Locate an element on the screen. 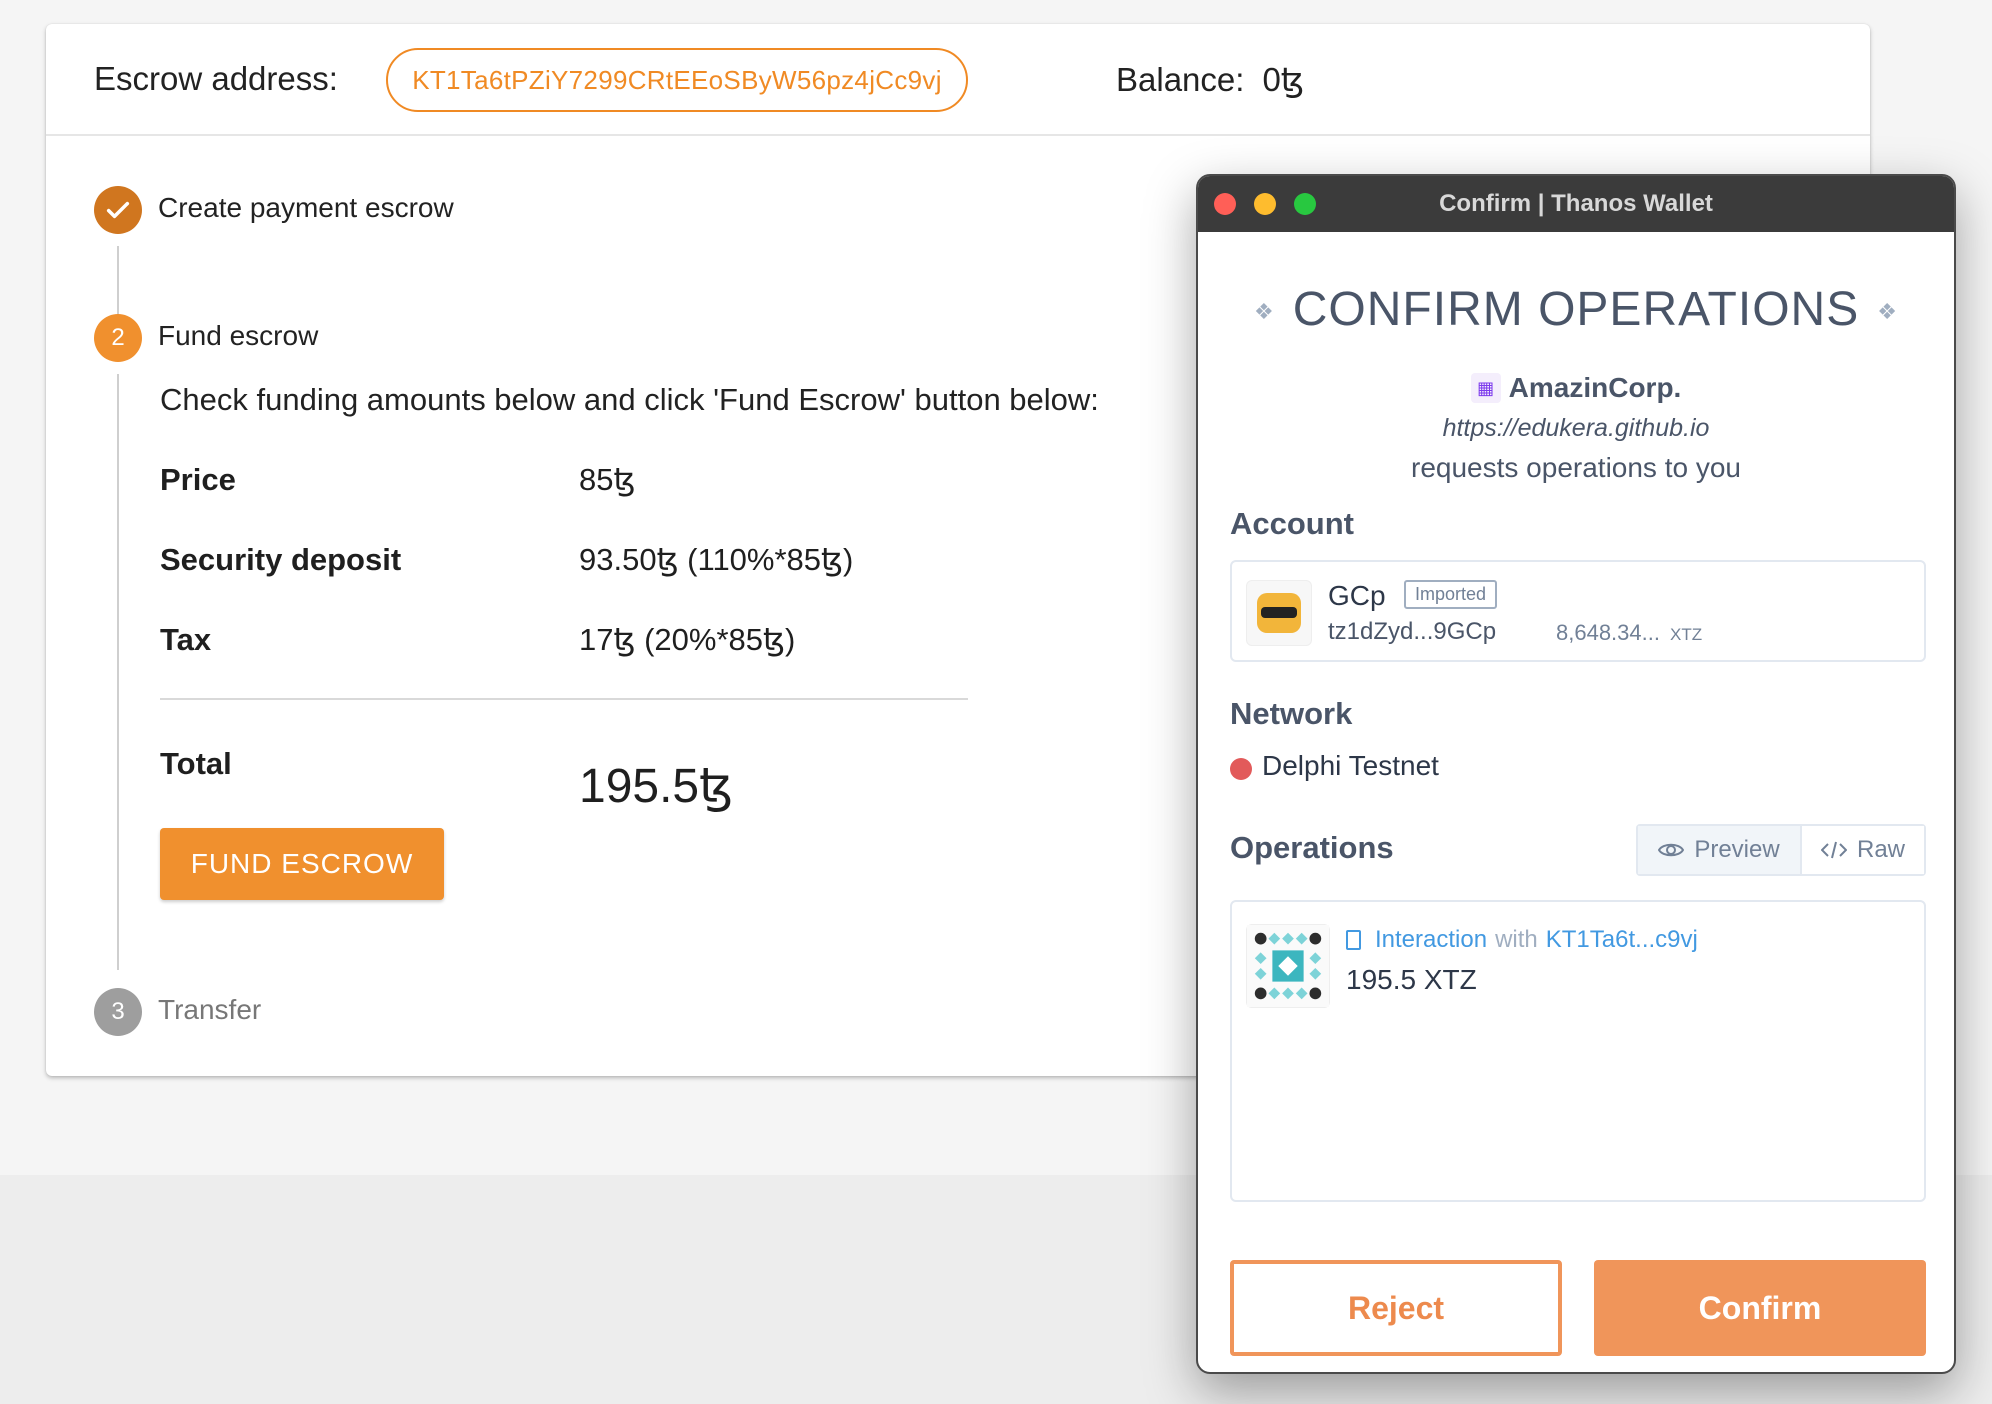  operation-with: with is located at coordinates (1516, 939).